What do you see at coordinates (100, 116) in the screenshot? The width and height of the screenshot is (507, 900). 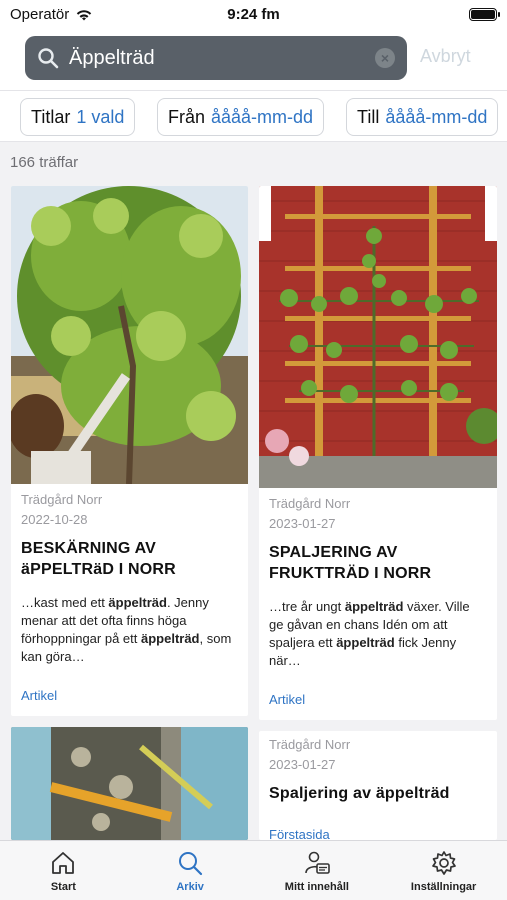 I see `filter-value: 1 vald` at bounding box center [100, 116].